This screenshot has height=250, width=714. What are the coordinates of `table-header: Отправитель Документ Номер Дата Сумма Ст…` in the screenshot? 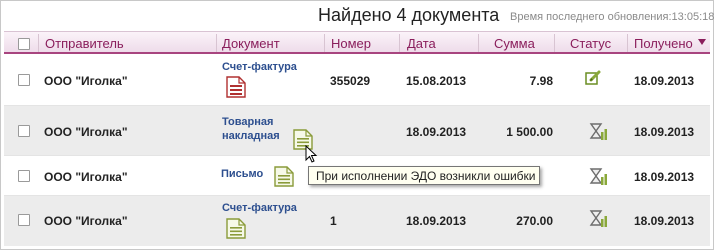 It's located at (357, 42).